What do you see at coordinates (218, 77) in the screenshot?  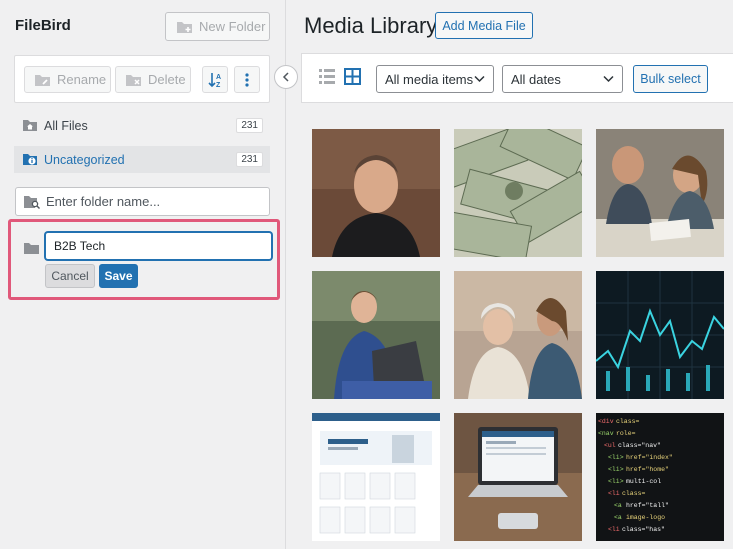 I see `svg-text: A` at bounding box center [218, 77].